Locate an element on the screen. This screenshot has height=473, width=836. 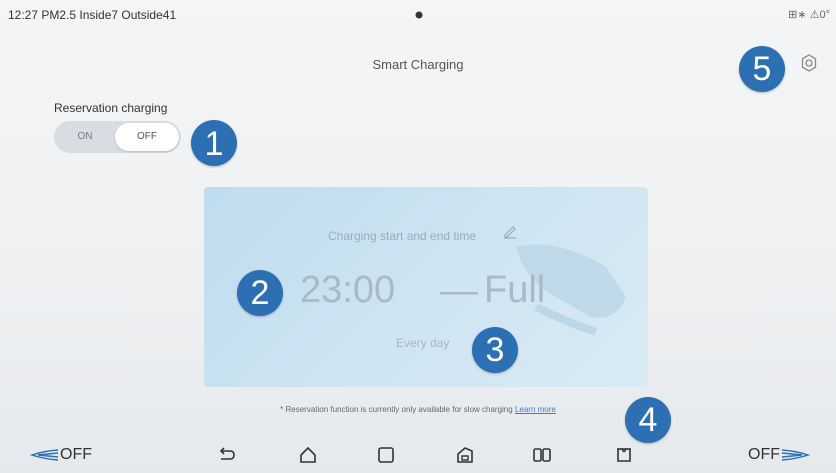
recent-apps-icon is located at coordinates (386, 455).